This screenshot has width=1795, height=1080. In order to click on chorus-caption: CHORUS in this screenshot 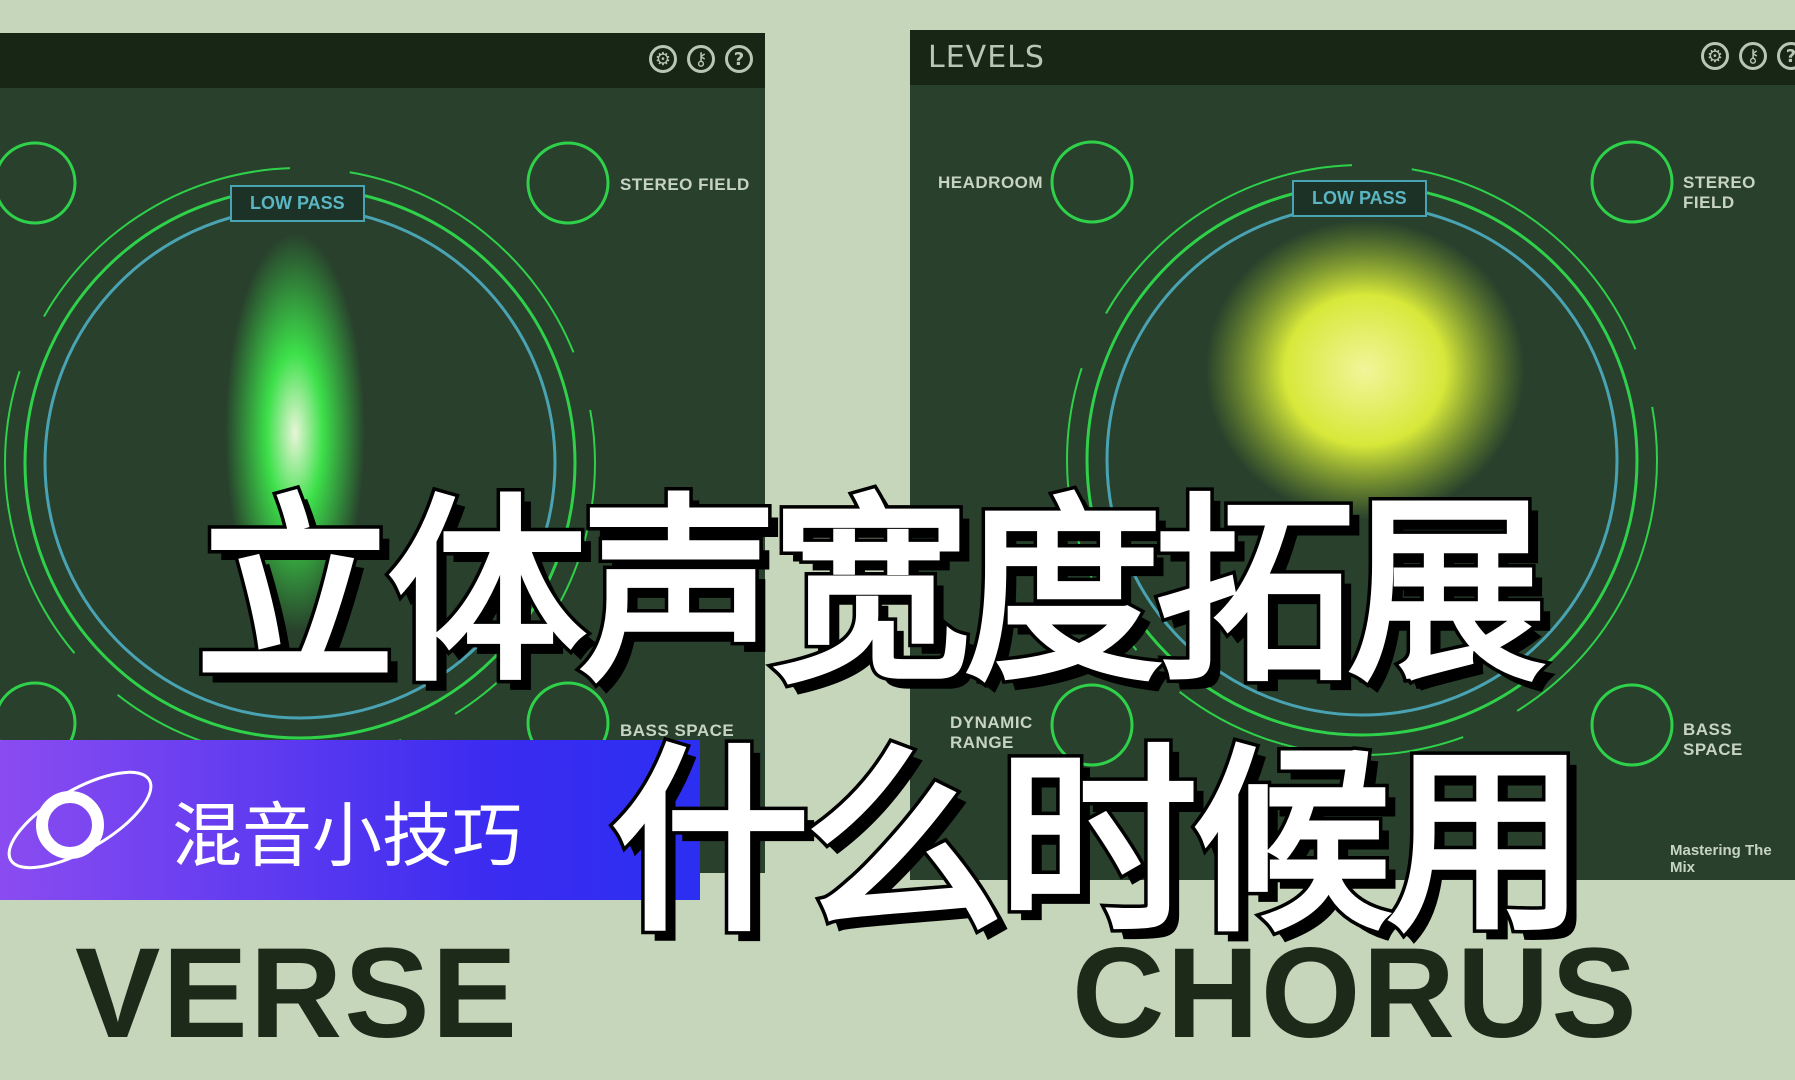, I will do `click(1355, 993)`.